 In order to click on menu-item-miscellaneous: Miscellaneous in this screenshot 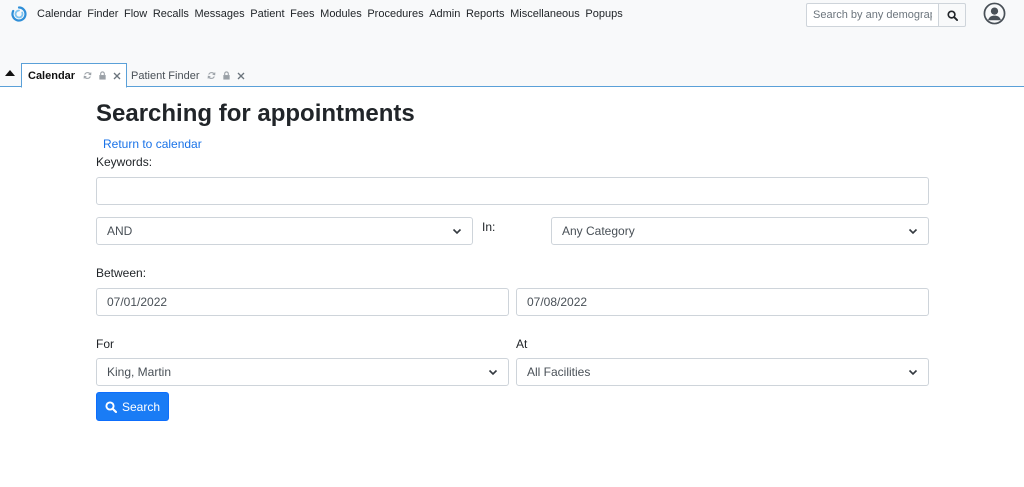, I will do `click(545, 14)`.